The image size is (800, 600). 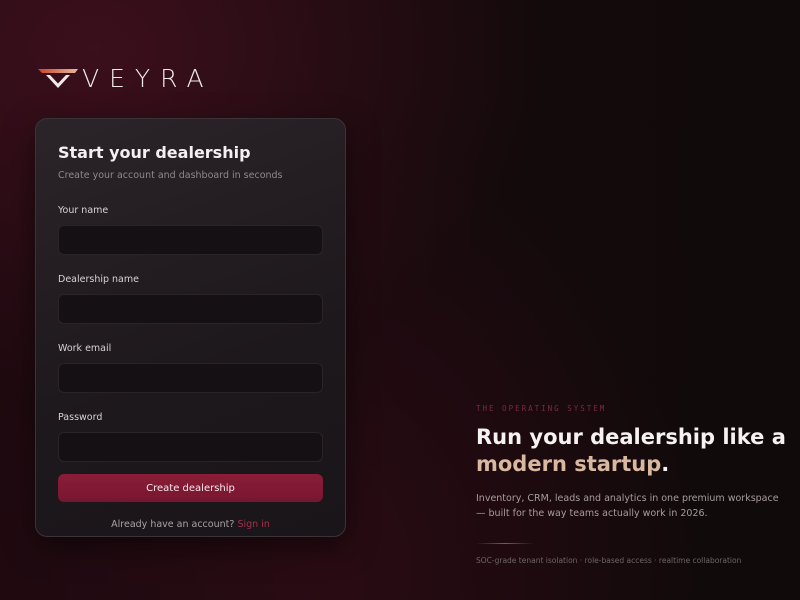 I want to click on field-your-name: Your name, so click(x=190, y=230).